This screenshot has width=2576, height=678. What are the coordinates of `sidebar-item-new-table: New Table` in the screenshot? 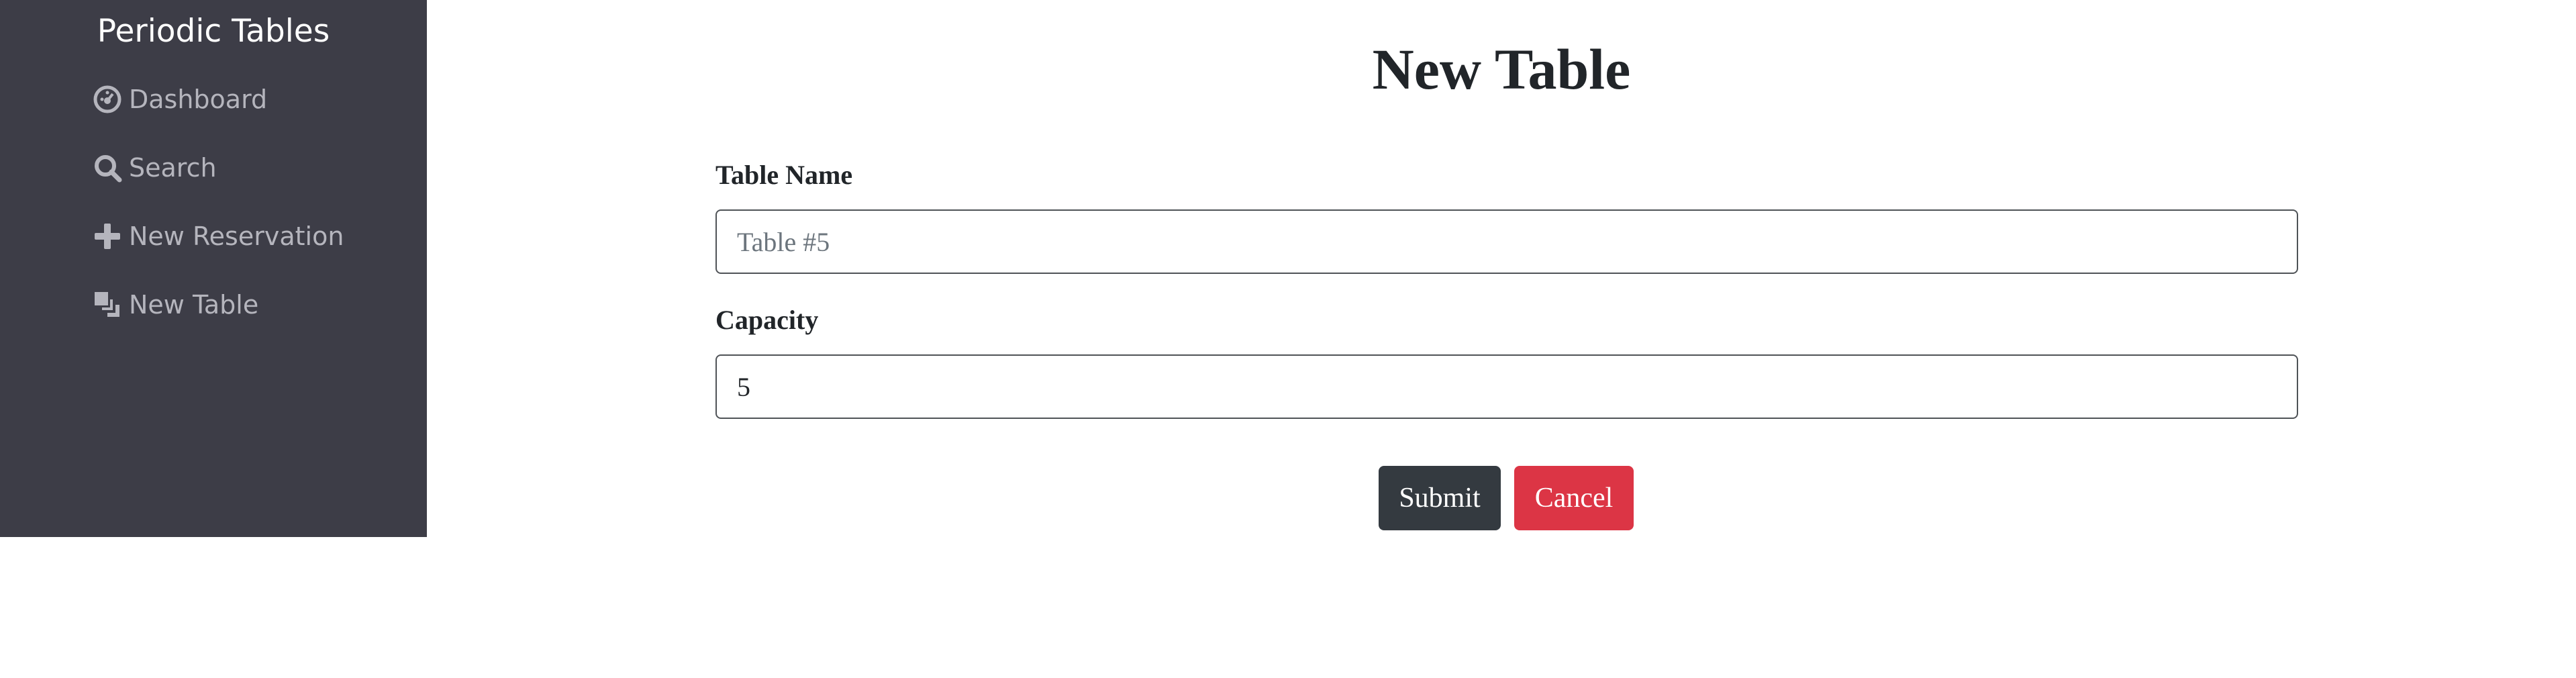 It's located at (175, 305).